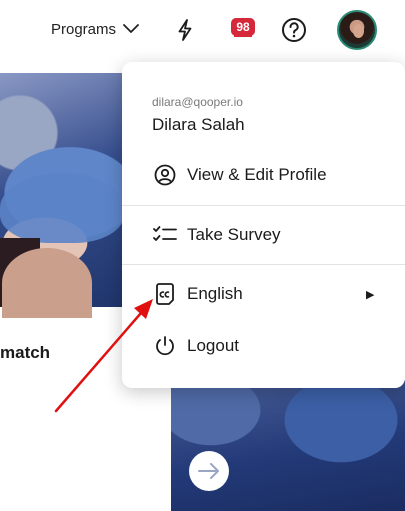 Image resolution: width=405 pixels, height=511 pixels. Describe the element at coordinates (165, 235) in the screenshot. I see `checklist-icon` at that location.